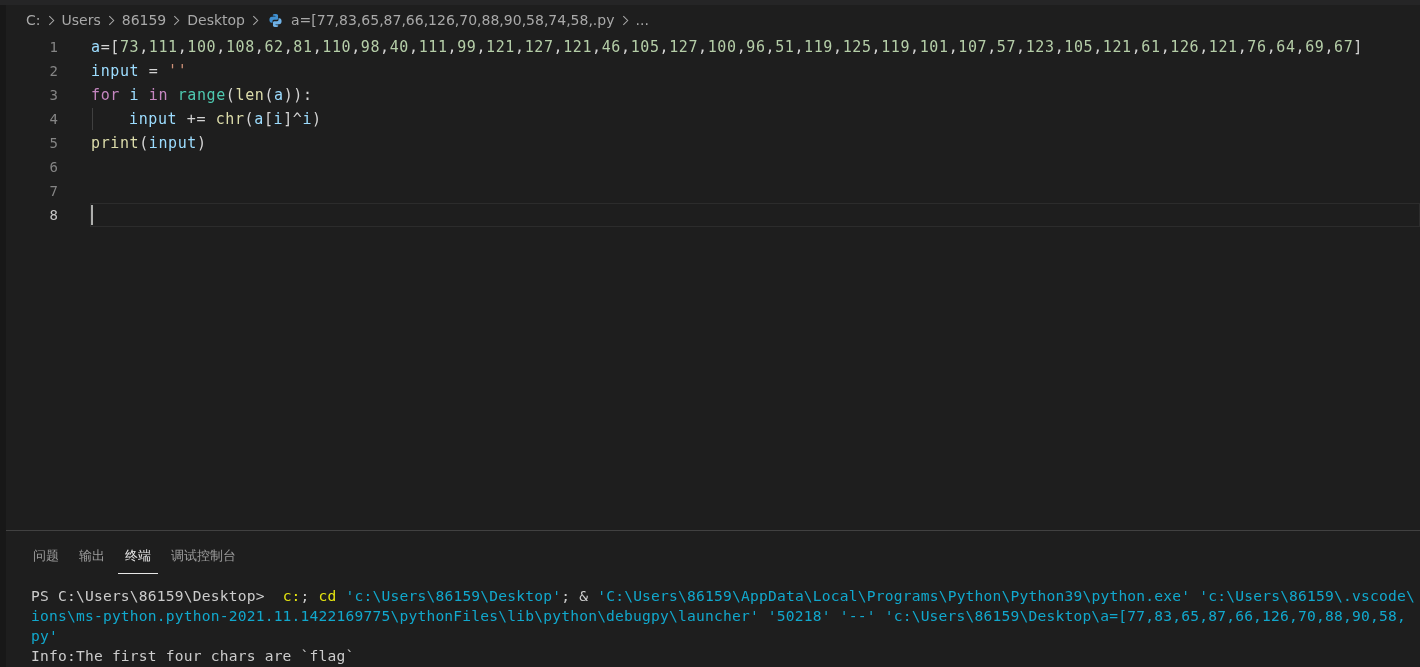 The width and height of the screenshot is (1420, 667). I want to click on line-number: 8, so click(53, 215).